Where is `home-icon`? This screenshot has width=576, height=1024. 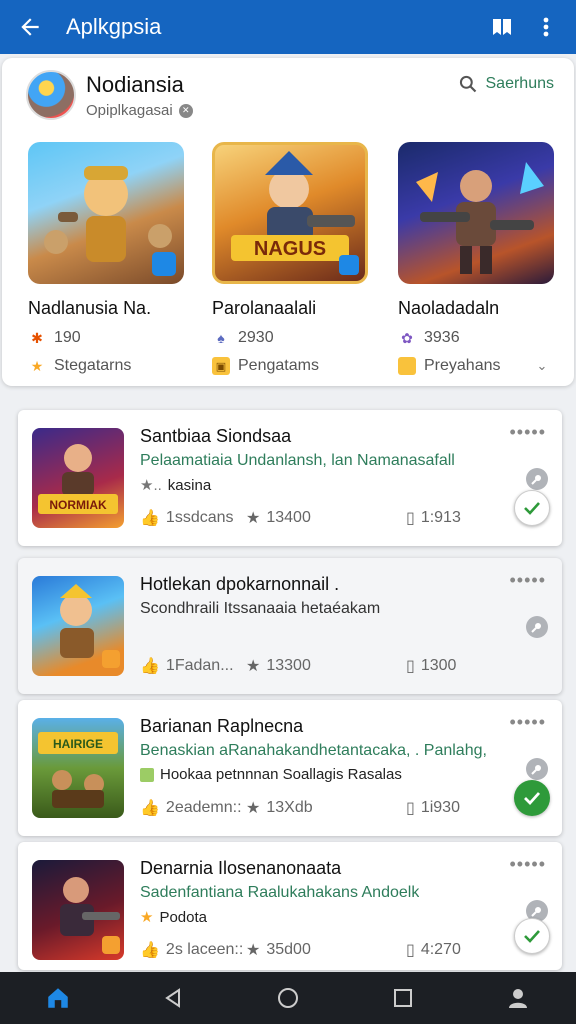 home-icon is located at coordinates (57, 998).